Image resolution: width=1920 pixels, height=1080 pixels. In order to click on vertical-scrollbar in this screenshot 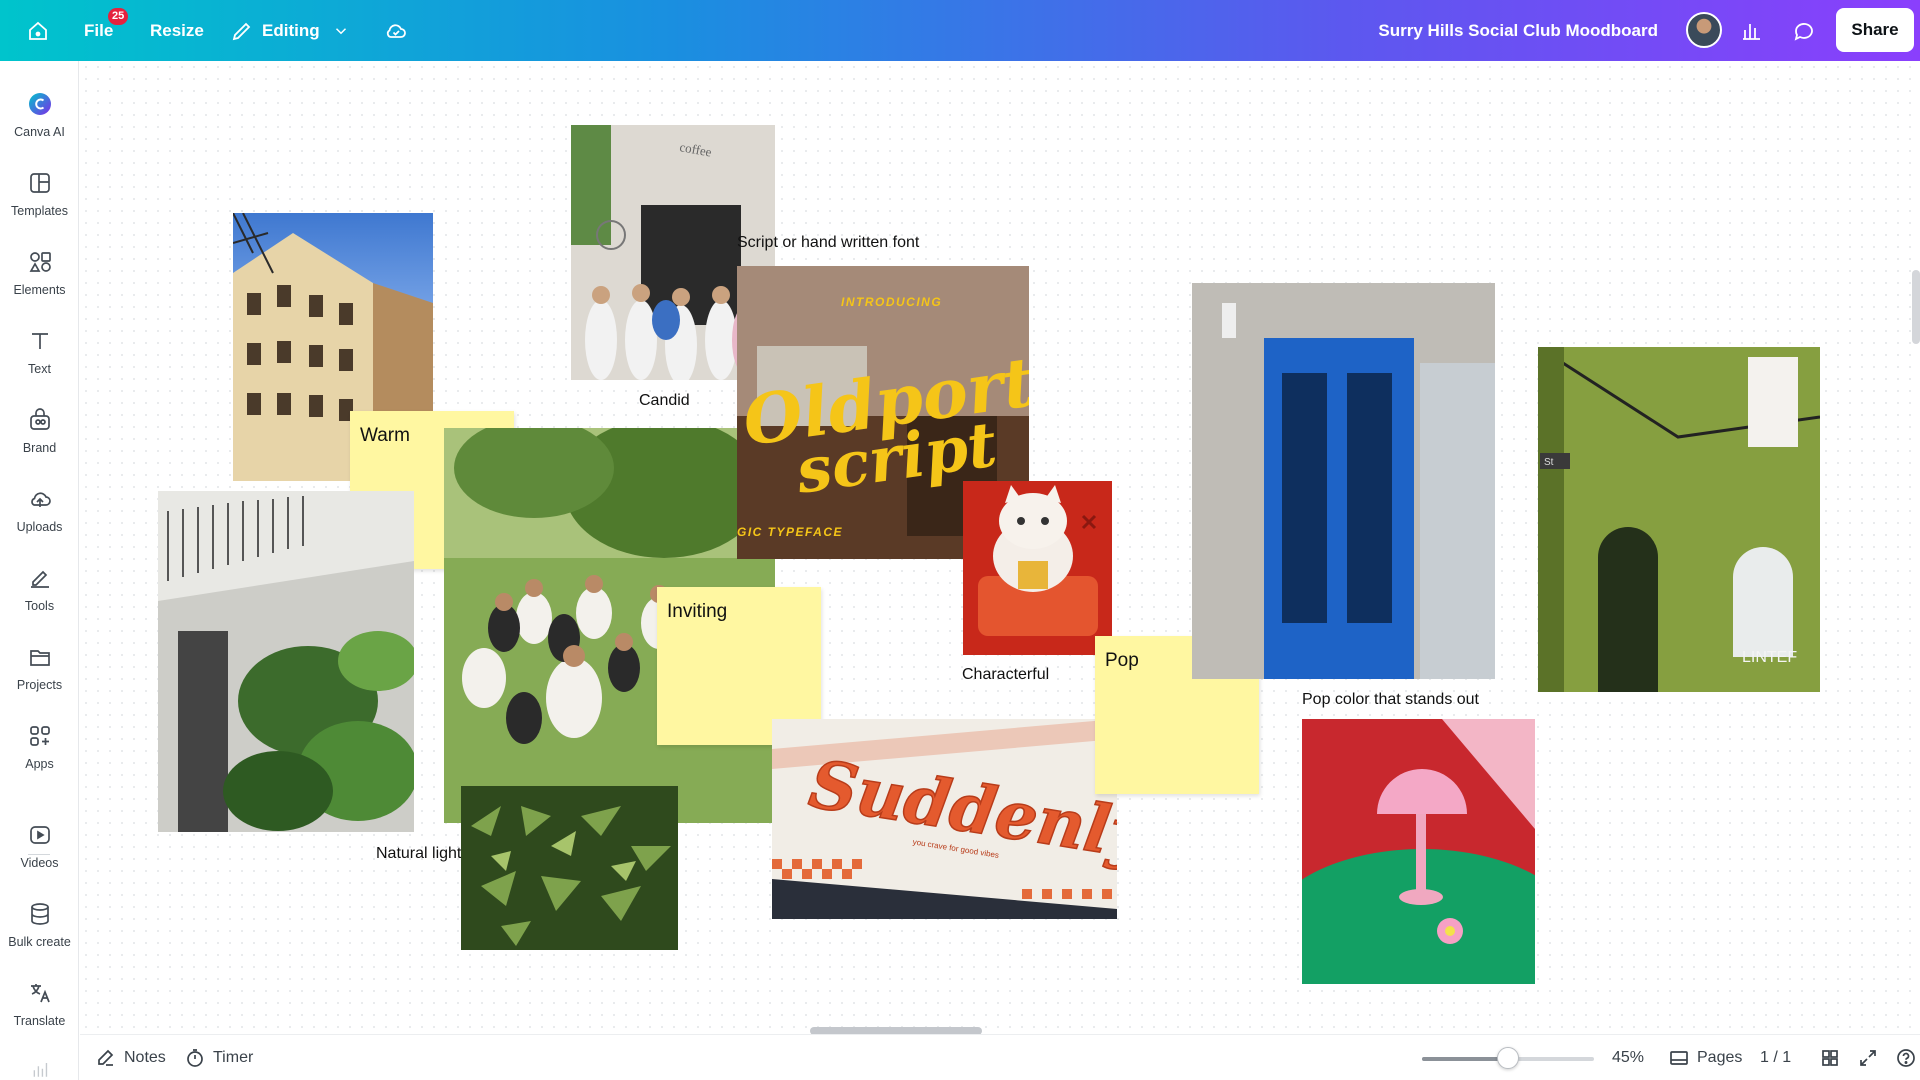, I will do `click(1916, 307)`.